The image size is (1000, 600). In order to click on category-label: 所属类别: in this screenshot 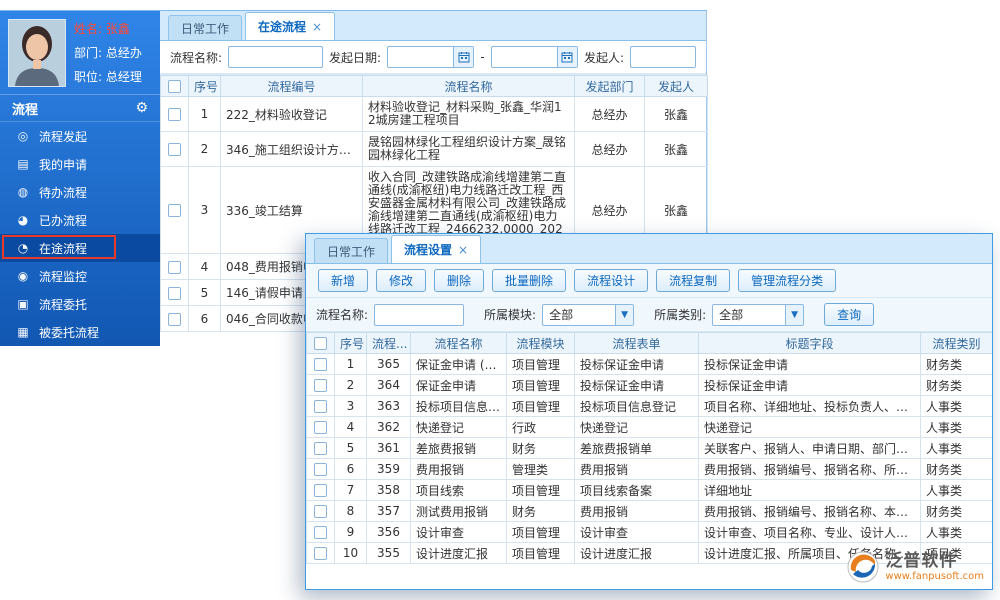, I will do `click(680, 315)`.